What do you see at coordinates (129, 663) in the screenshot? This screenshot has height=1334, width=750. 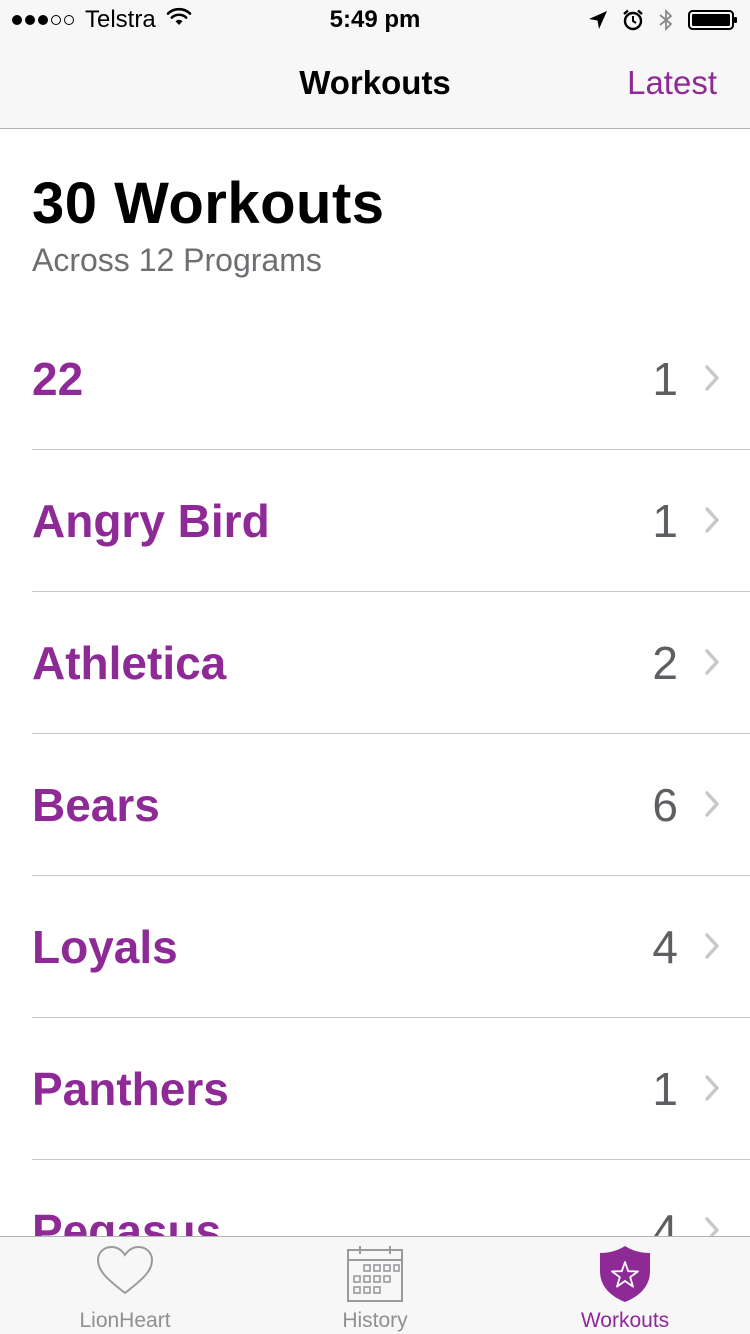 I see `program-name: Athletica` at bounding box center [129, 663].